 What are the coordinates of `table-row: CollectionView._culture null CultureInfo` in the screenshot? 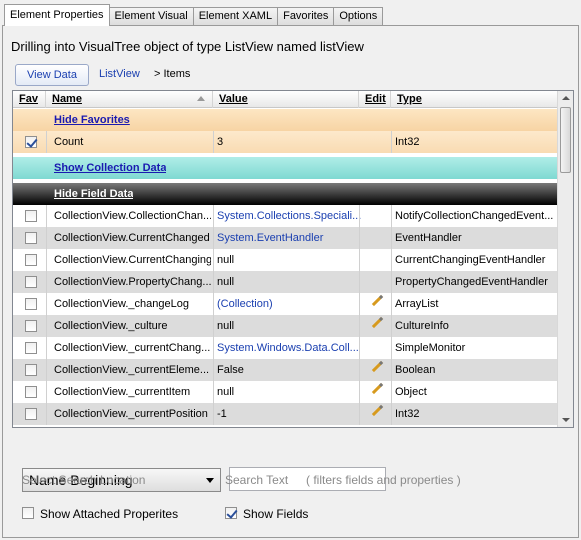 It's located at (285, 326).